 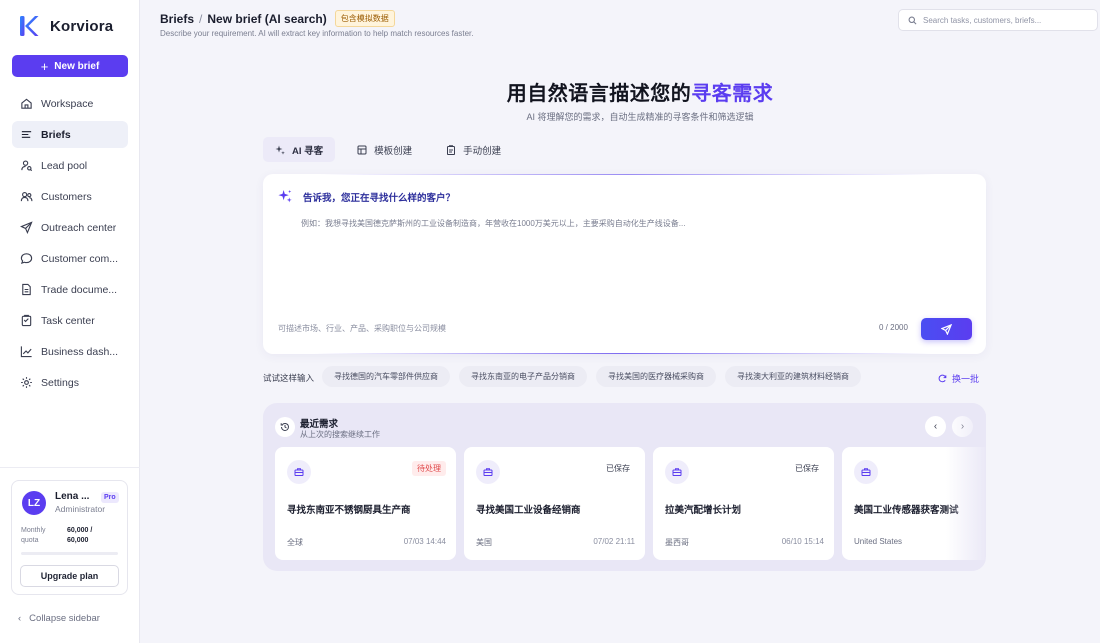 I want to click on card-region: 墨西哥, so click(x=677, y=542).